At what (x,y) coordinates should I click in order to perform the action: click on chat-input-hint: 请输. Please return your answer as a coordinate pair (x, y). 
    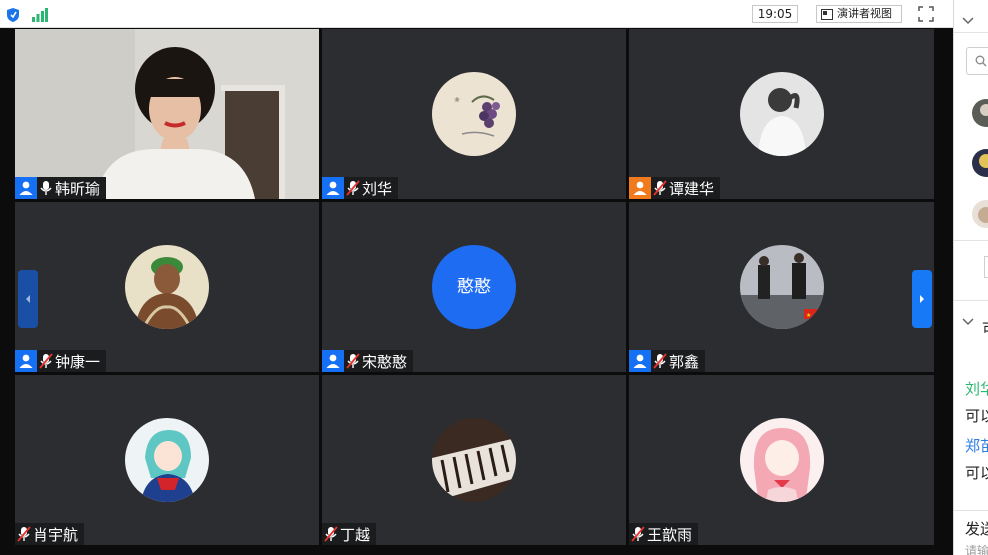
    Looking at the image, I should click on (976, 548).